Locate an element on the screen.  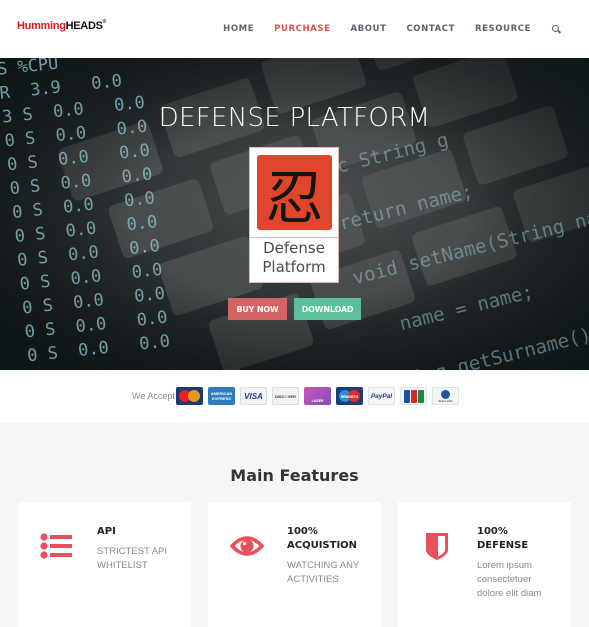
logo-divider is located at coordinates (294, 237).